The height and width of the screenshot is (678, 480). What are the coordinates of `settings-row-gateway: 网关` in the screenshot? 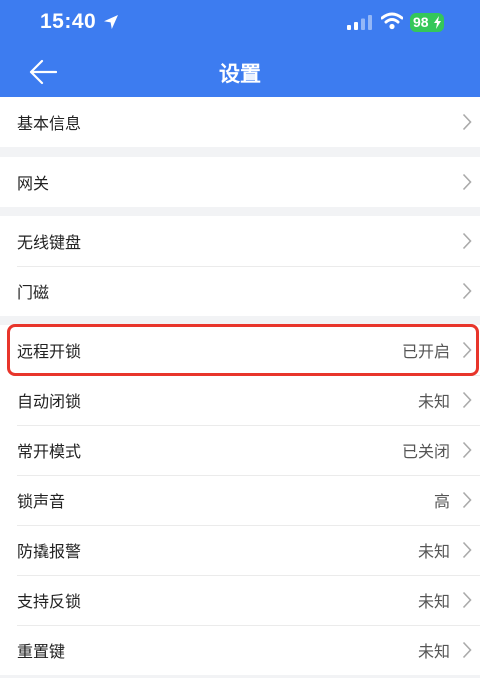 It's located at (240, 182).